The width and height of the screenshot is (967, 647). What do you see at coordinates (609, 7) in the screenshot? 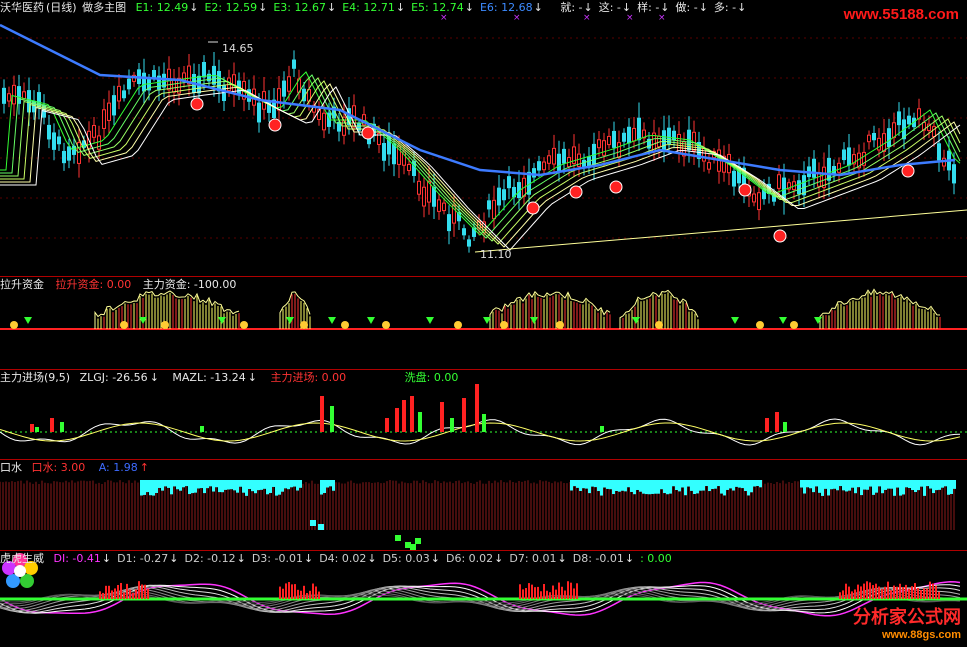
I see `signal-label-2: 这: -` at bounding box center [609, 7].